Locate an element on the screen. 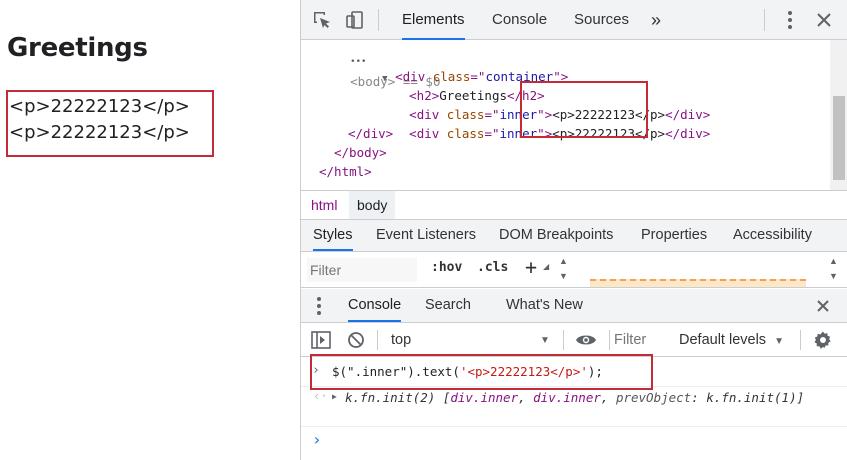  kebab-menu-icon is located at coordinates (790, 20).